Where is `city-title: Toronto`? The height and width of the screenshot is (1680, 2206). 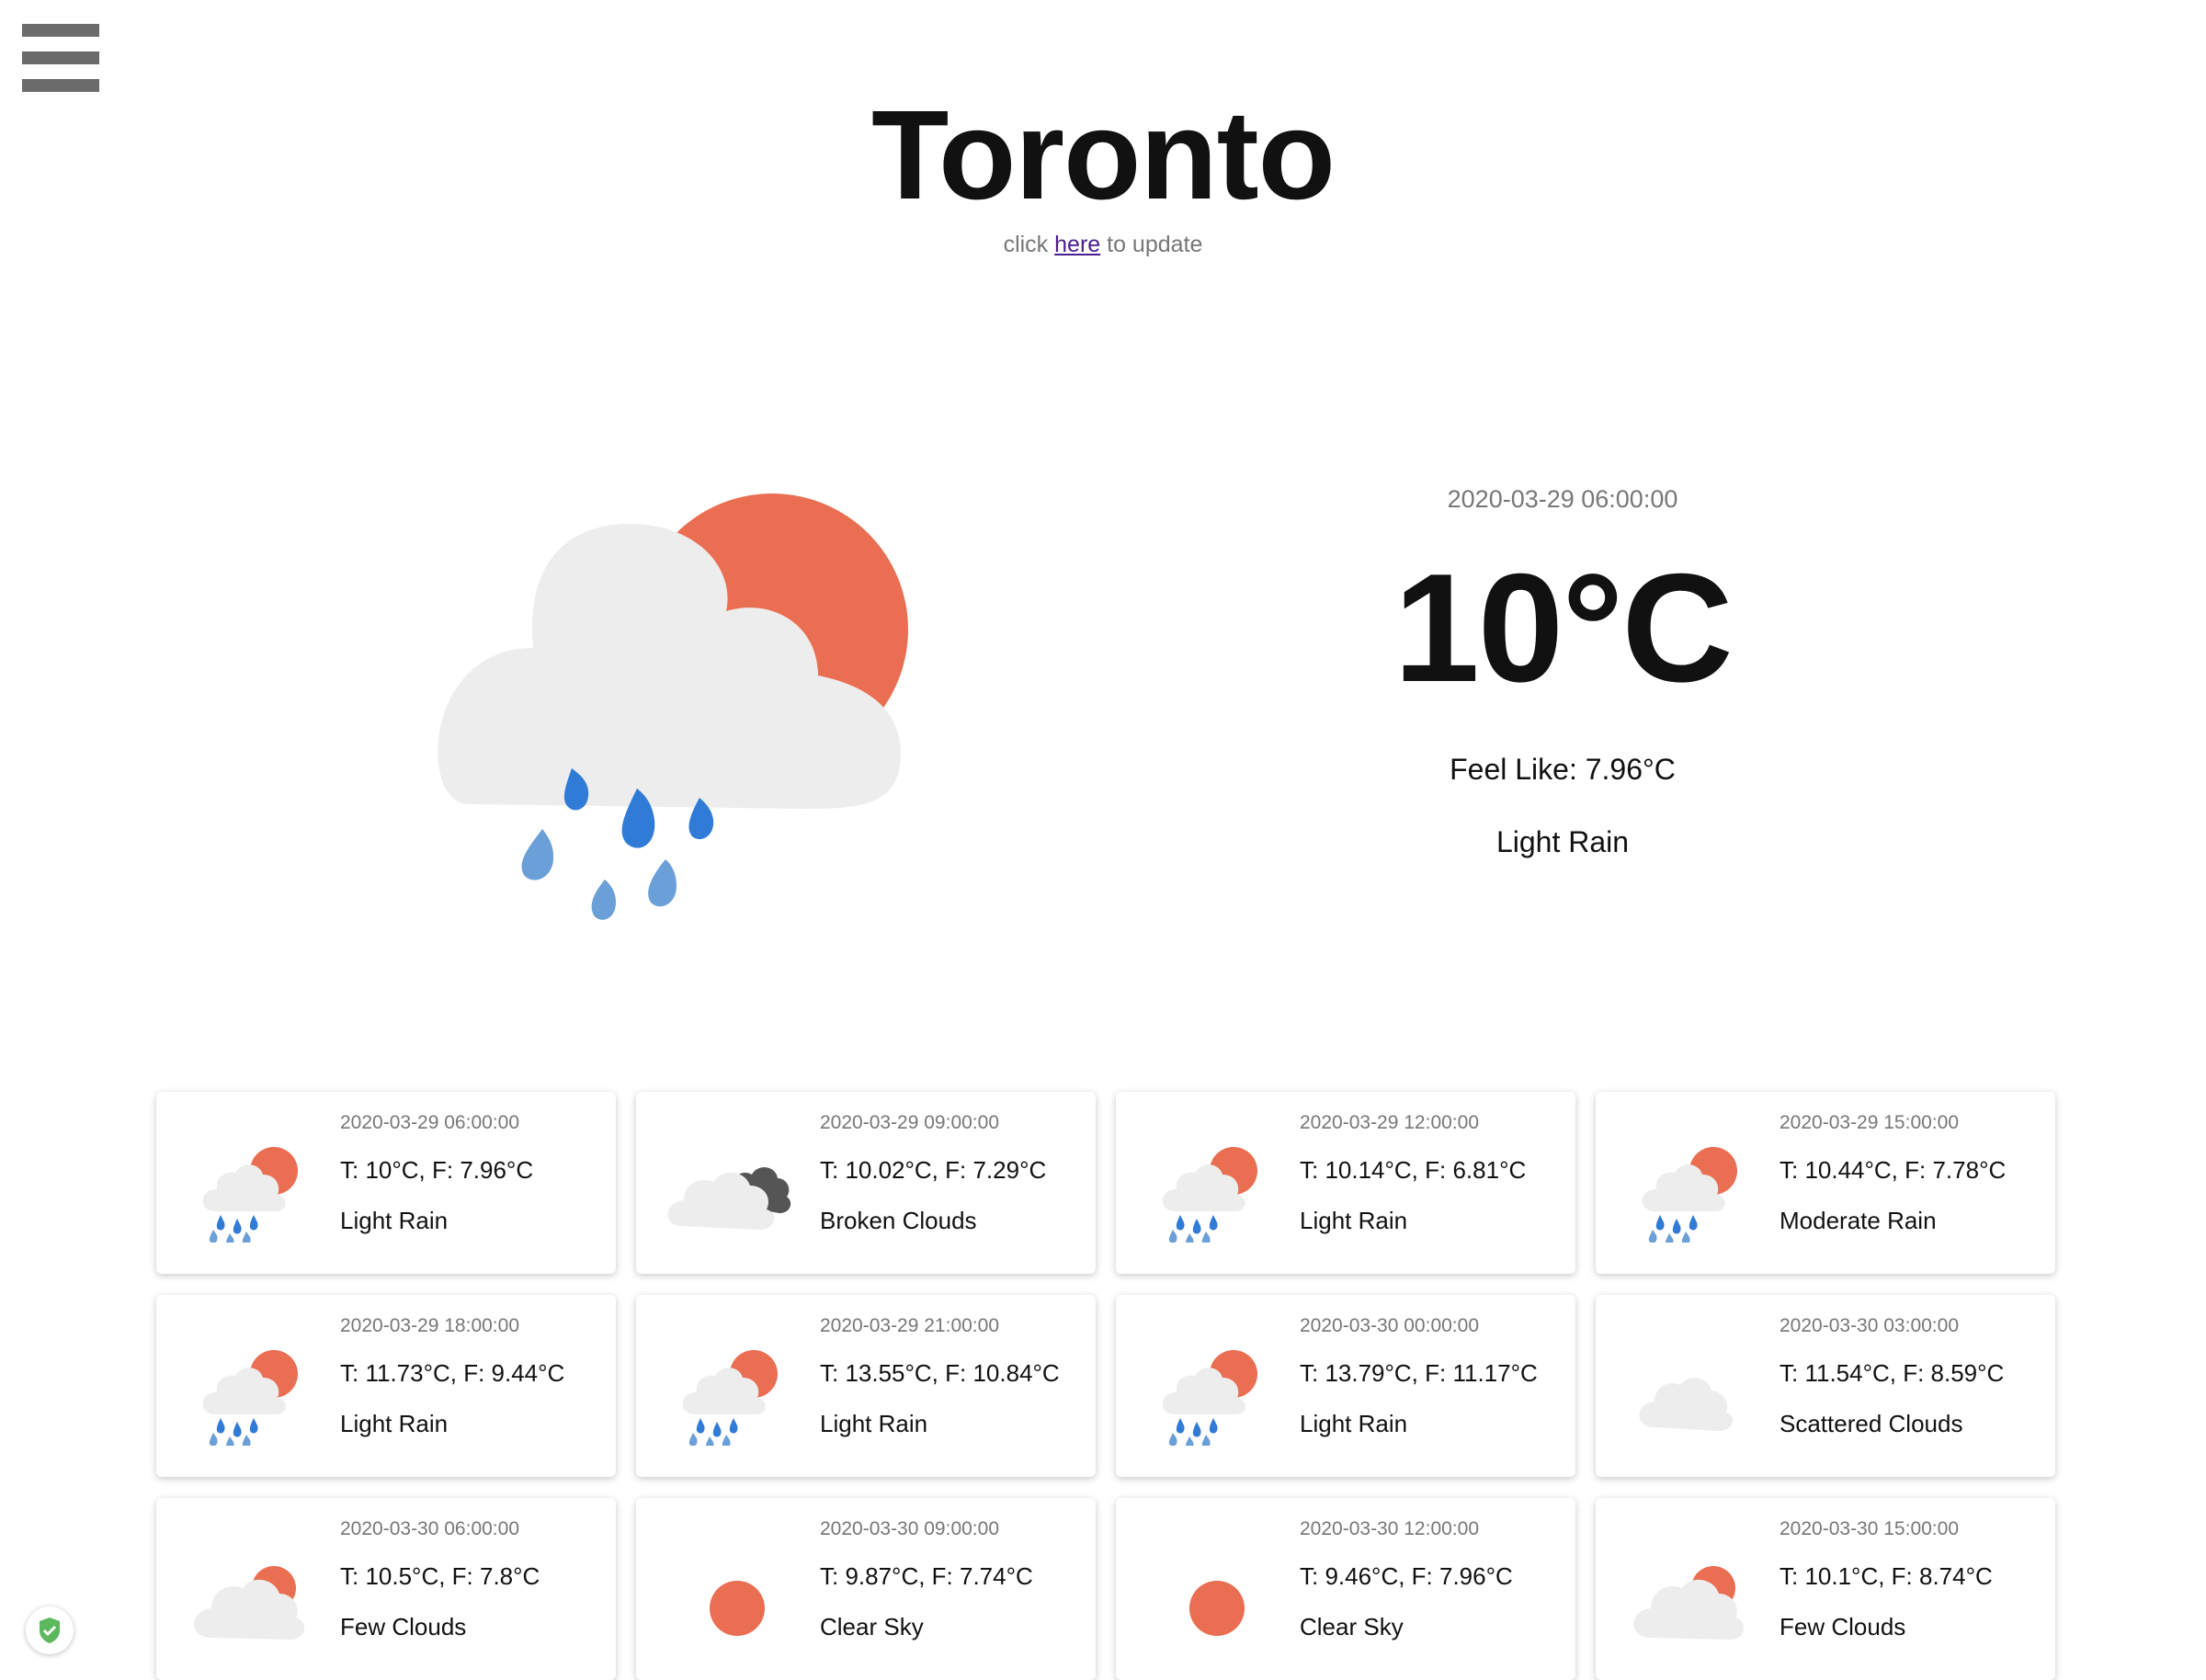
city-title: Toronto is located at coordinates (1103, 155).